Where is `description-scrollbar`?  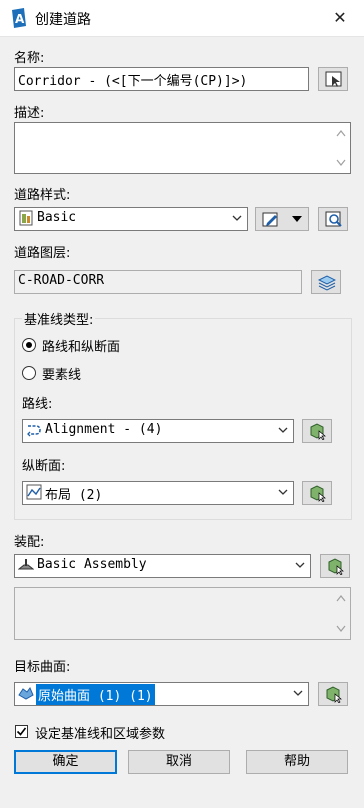 description-scrollbar is located at coordinates (341, 148).